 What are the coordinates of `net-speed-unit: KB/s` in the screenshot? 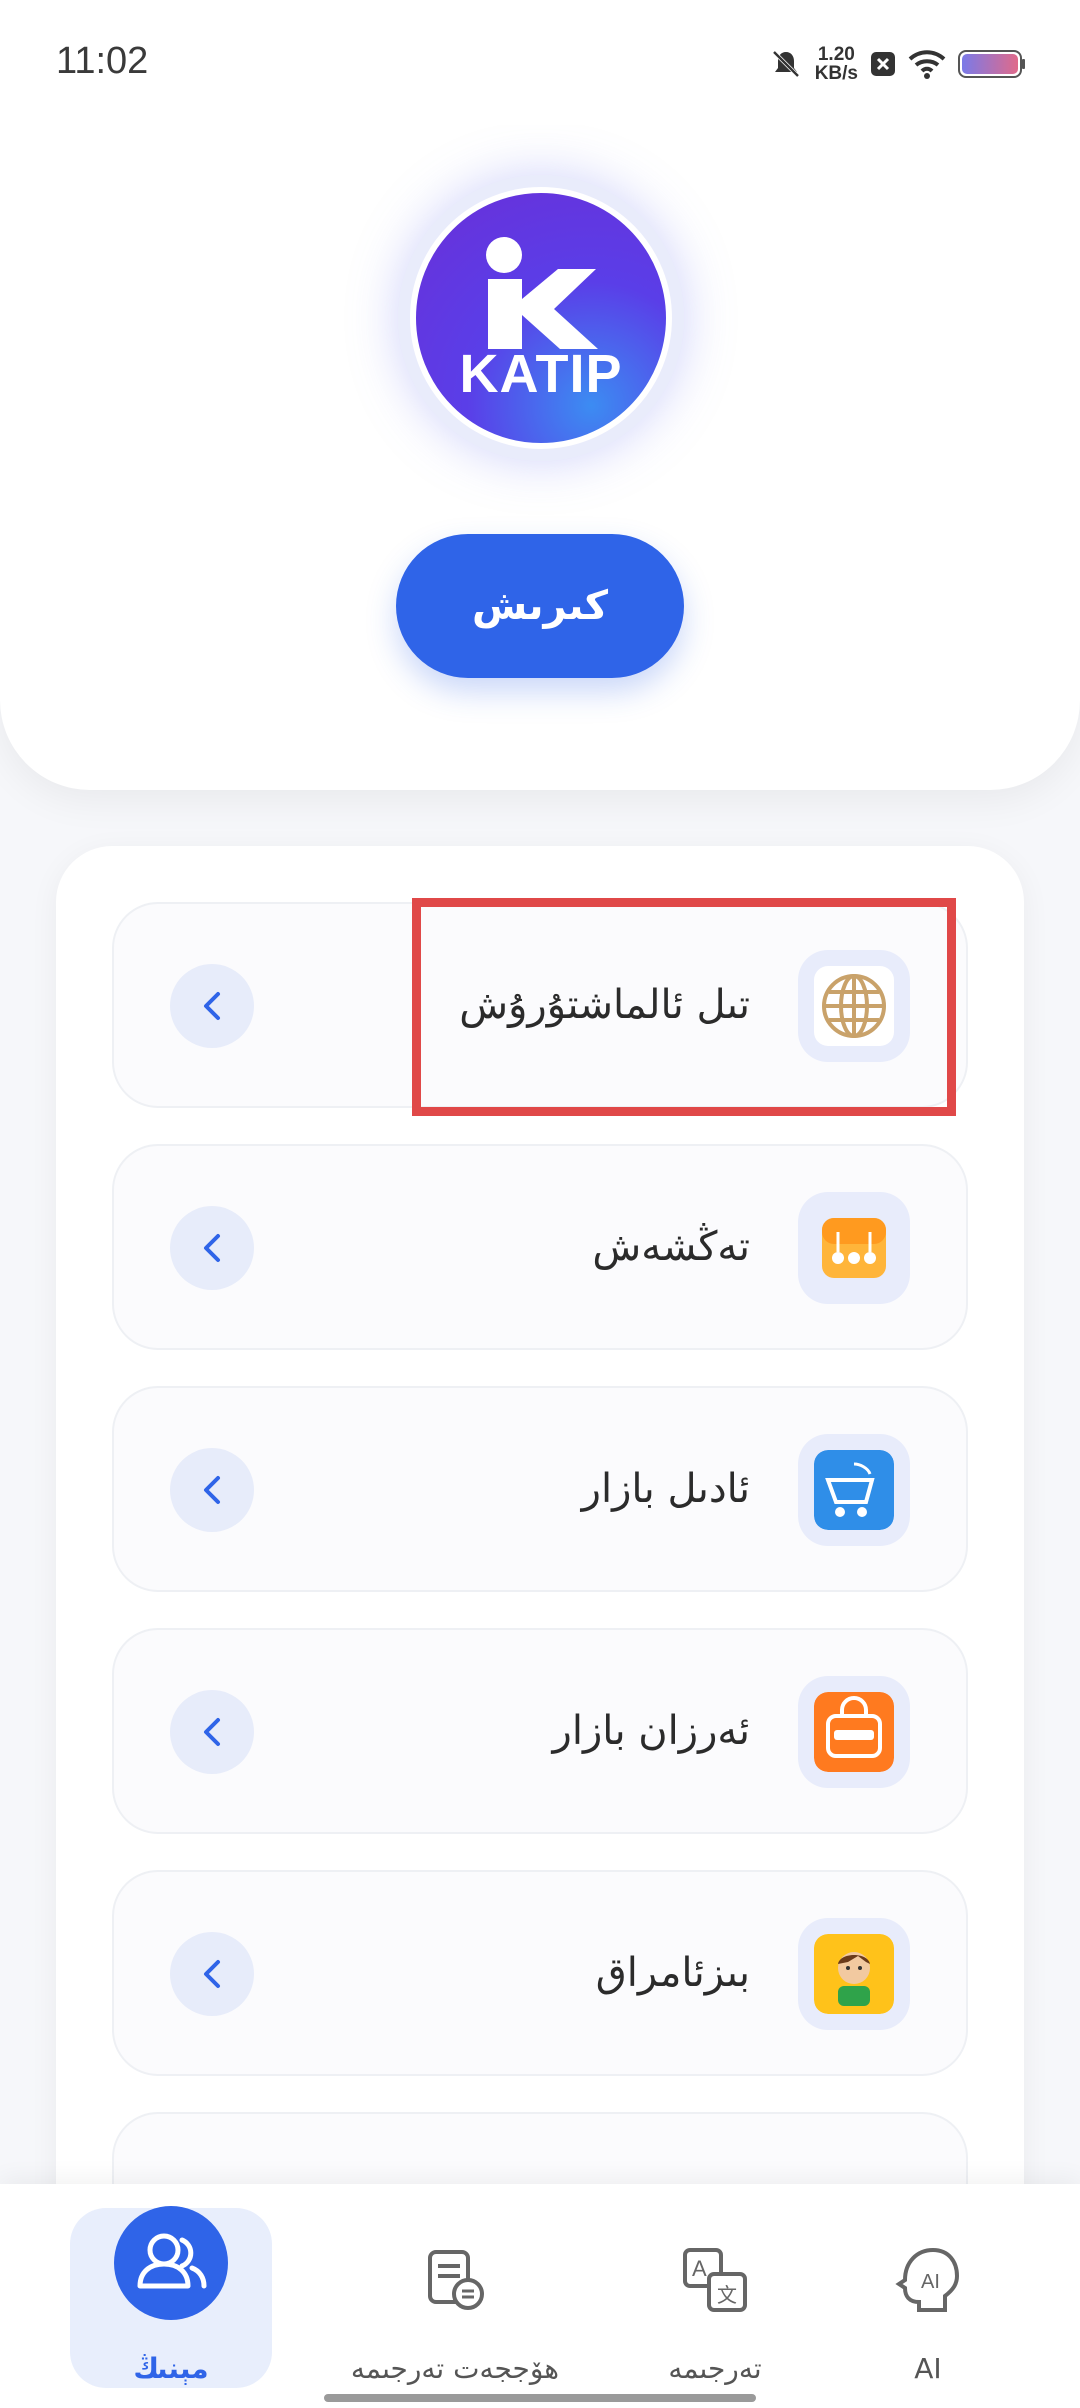 It's located at (836, 73).